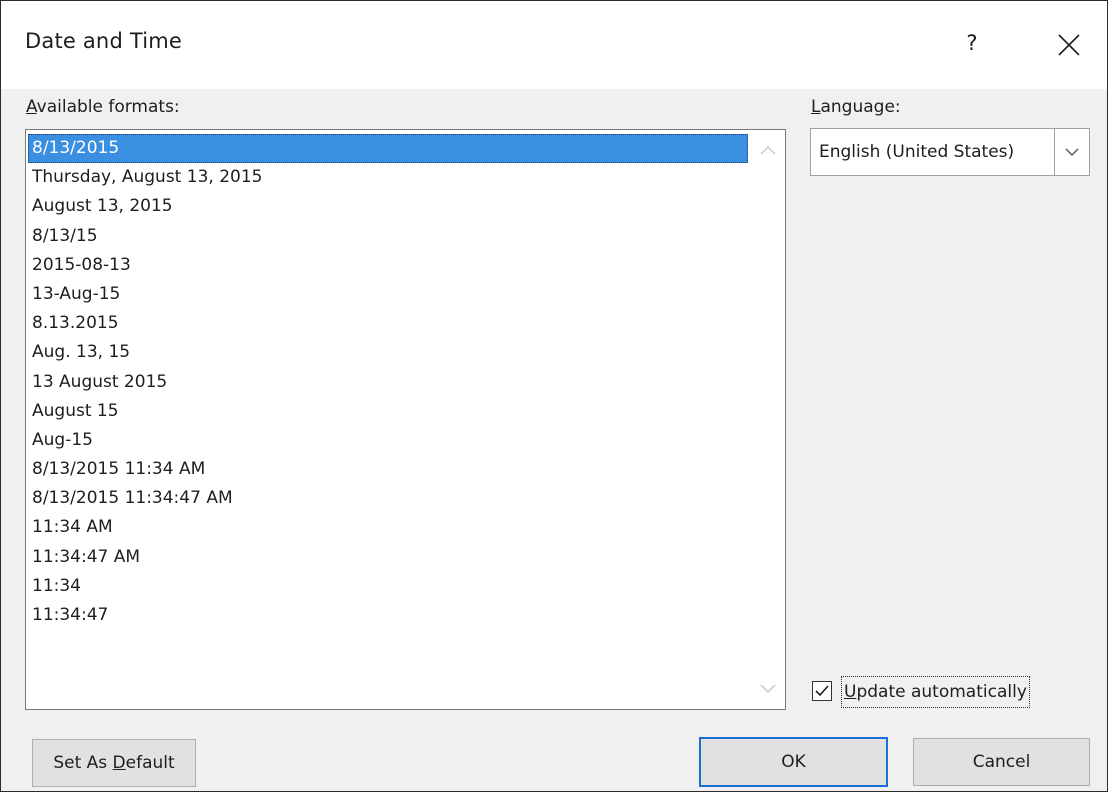 The image size is (1108, 792). What do you see at coordinates (104, 41) in the screenshot?
I see `dialog-title: Date and Time` at bounding box center [104, 41].